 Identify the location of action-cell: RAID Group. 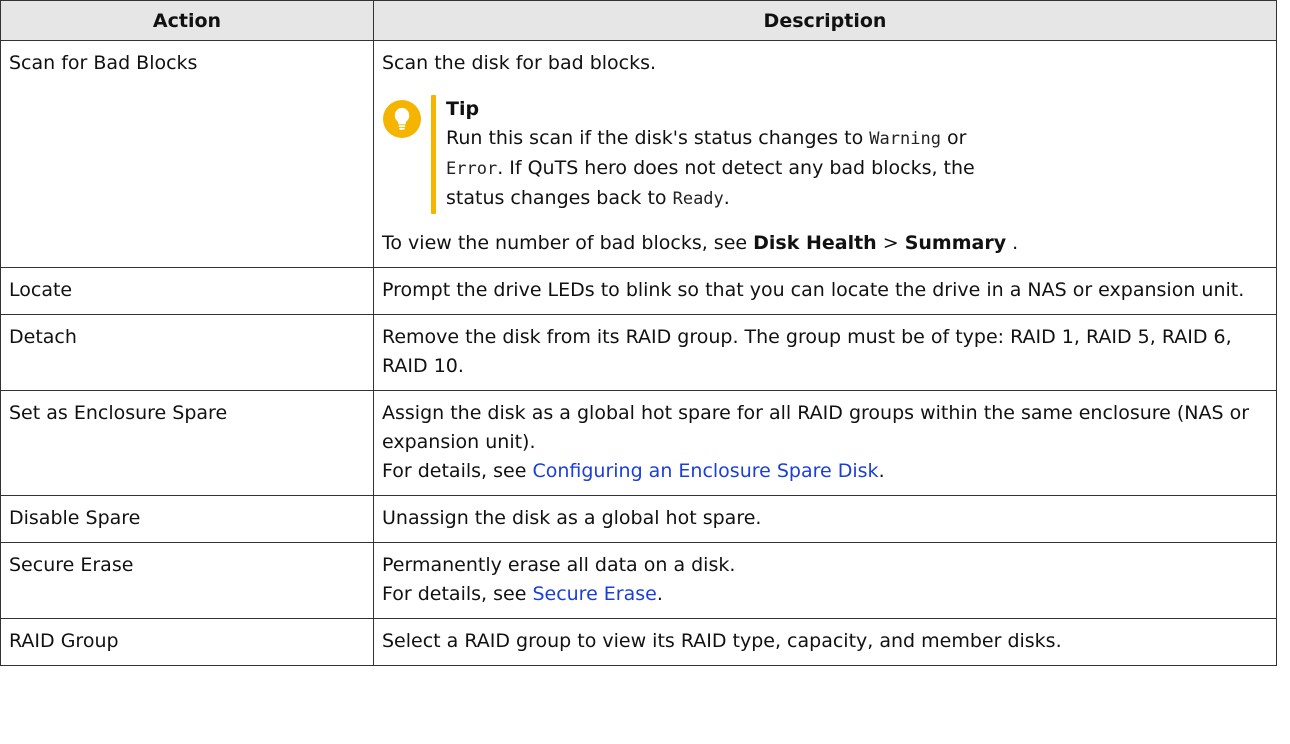
(187, 642).